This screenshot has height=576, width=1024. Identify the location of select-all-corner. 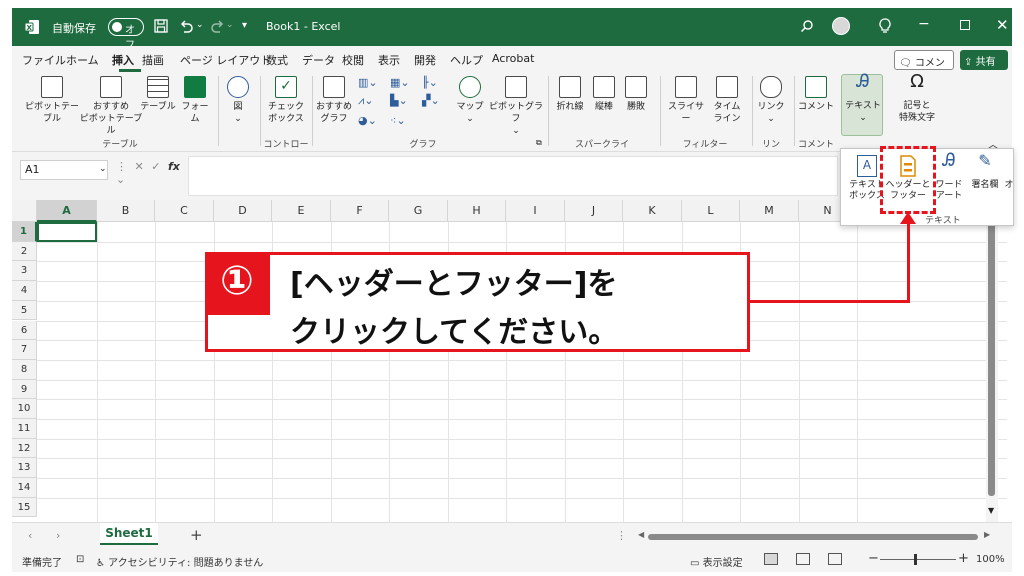
(24, 211).